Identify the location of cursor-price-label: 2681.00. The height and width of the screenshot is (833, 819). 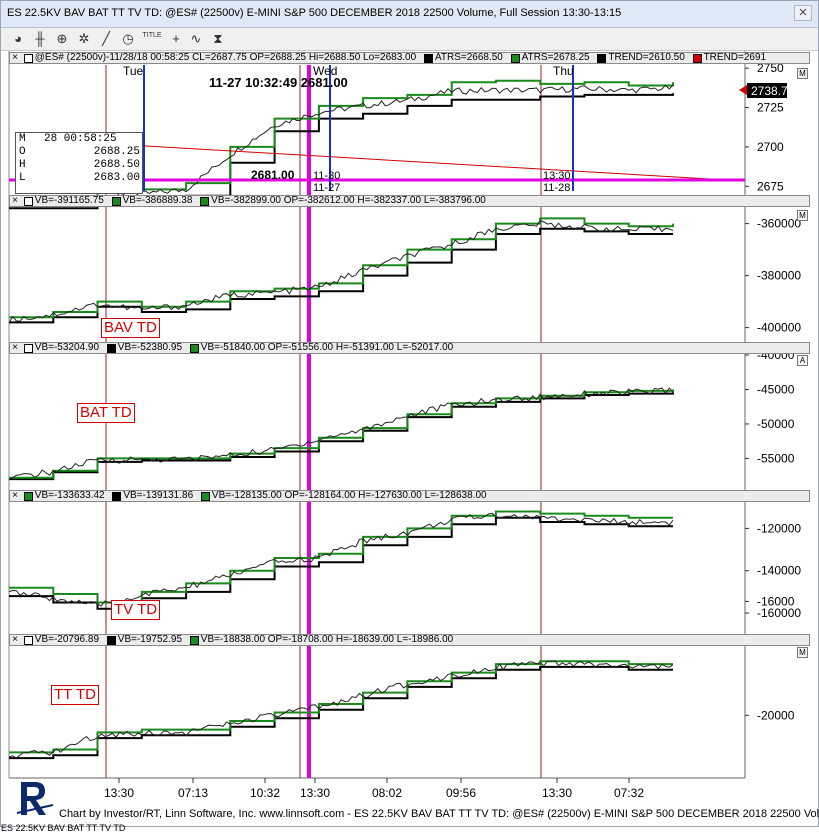
(273, 175).